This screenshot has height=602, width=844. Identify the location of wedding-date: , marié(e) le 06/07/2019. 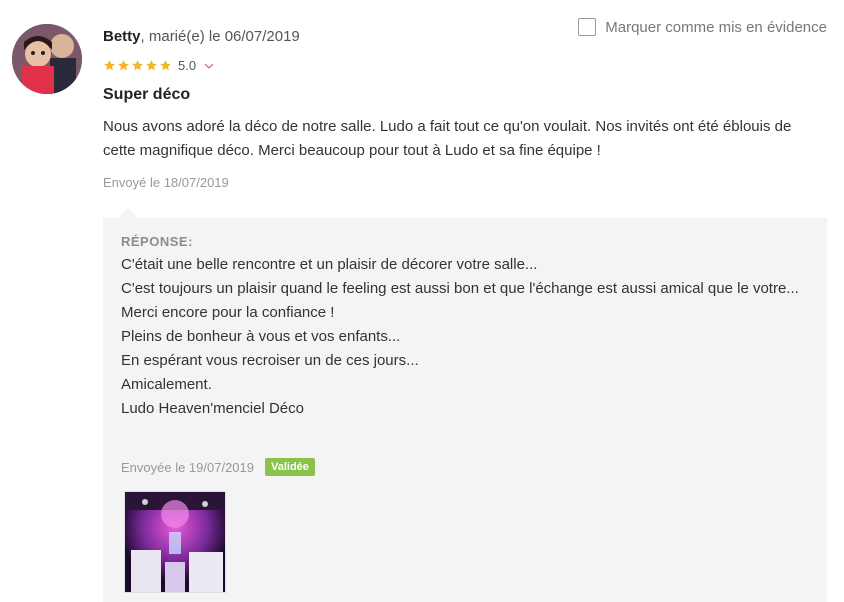
(220, 36).